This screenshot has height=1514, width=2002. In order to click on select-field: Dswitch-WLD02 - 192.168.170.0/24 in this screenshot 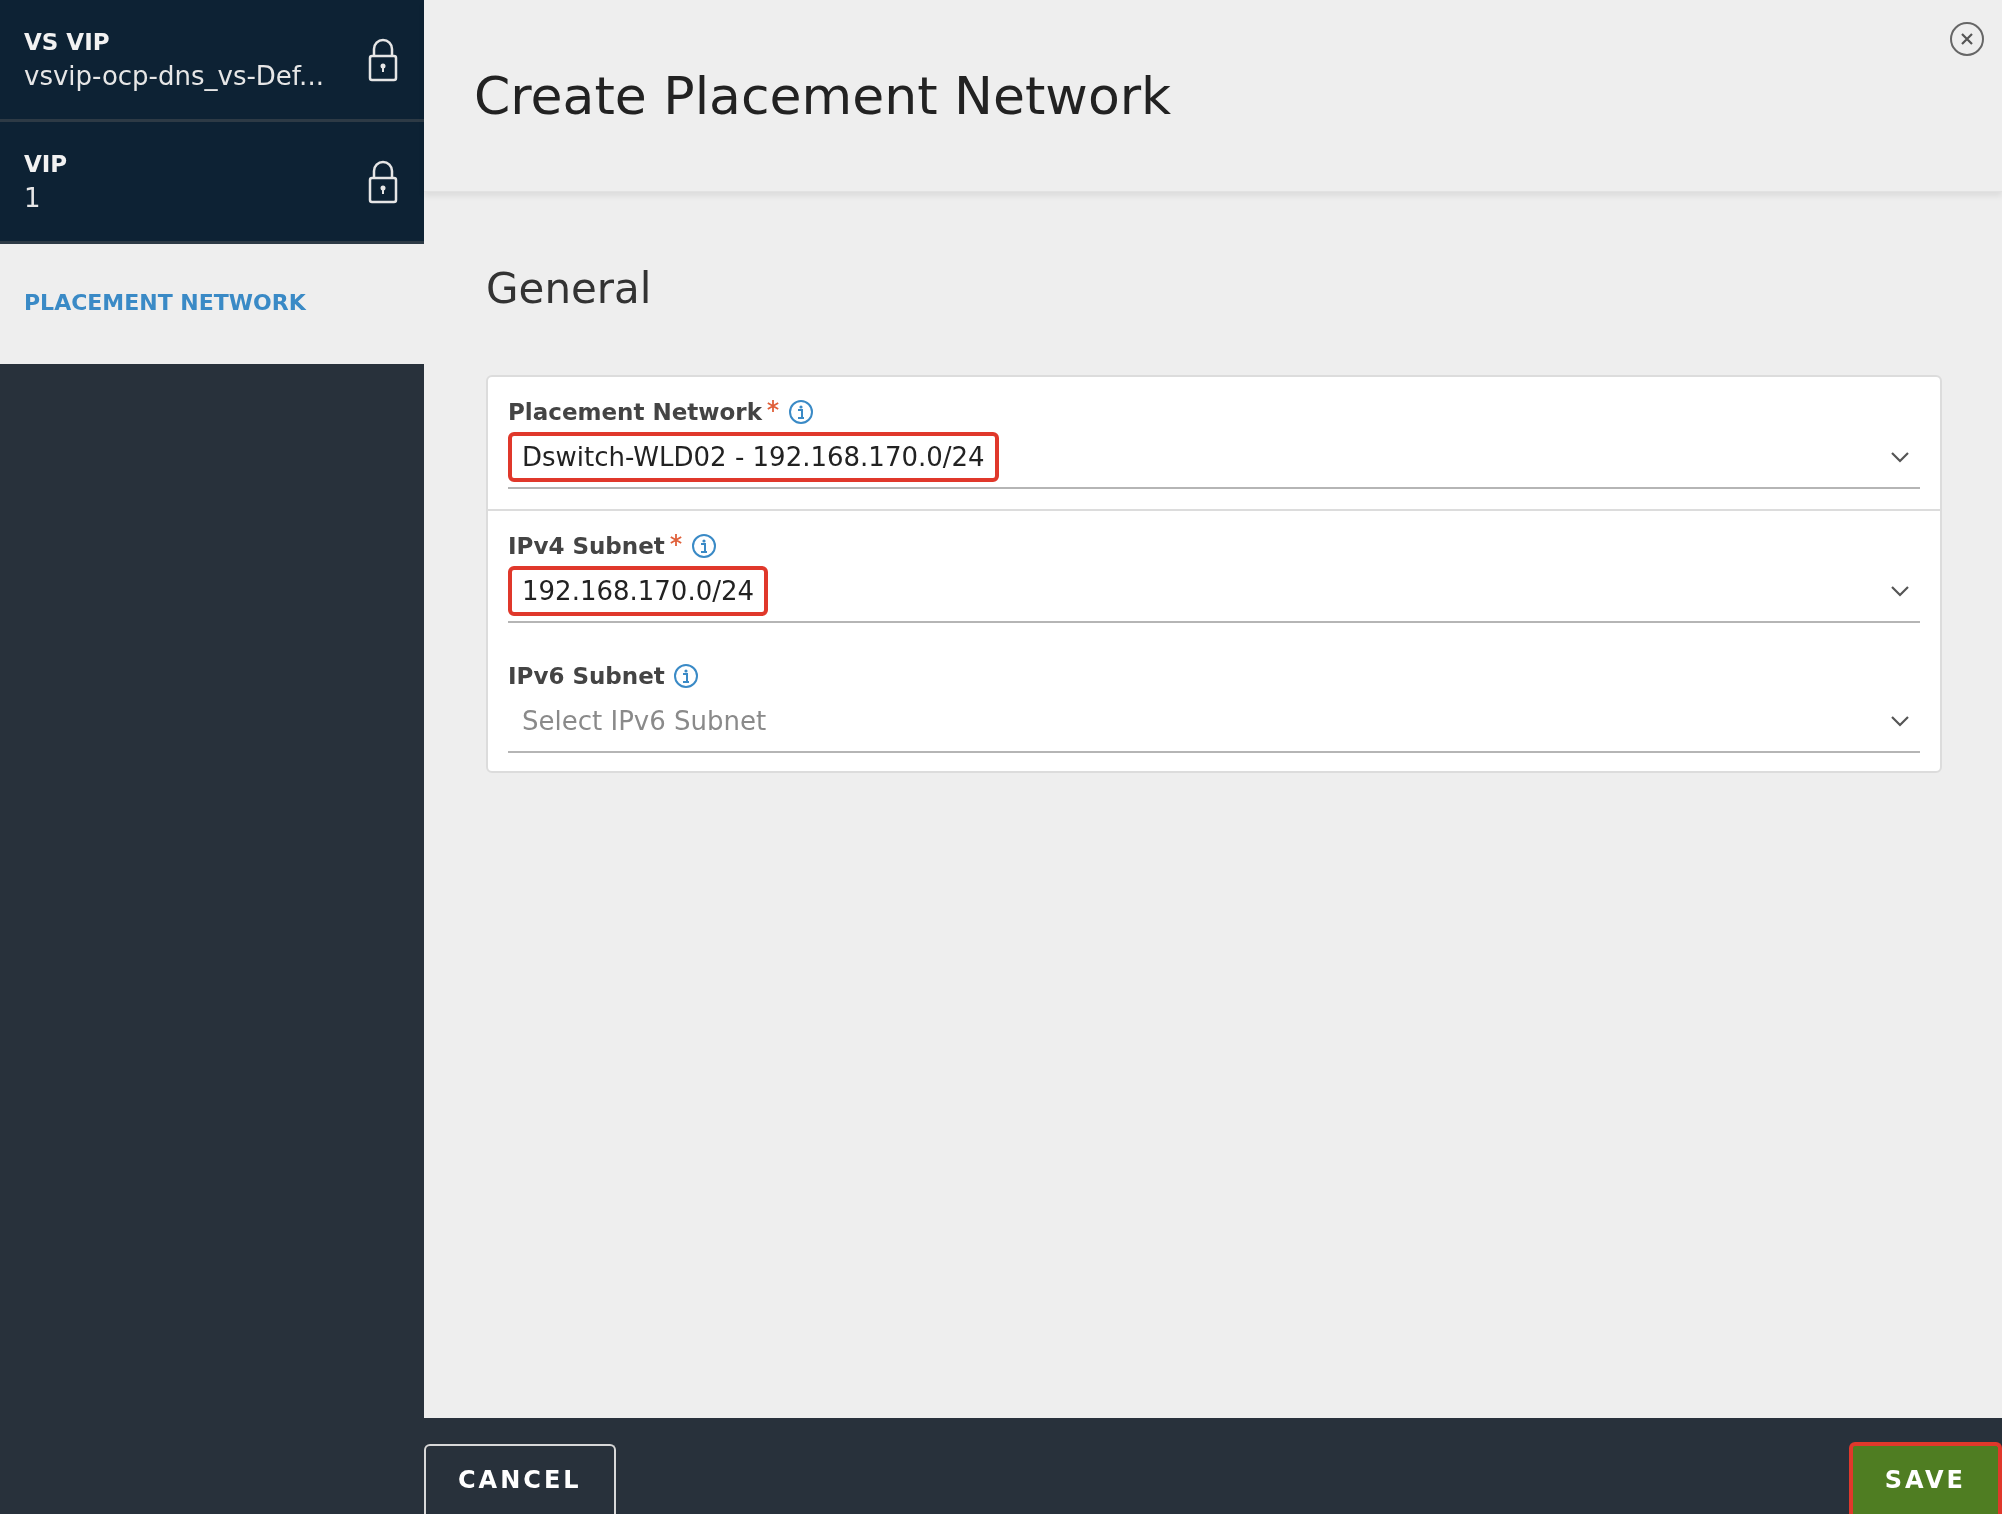, I will do `click(1214, 459)`.